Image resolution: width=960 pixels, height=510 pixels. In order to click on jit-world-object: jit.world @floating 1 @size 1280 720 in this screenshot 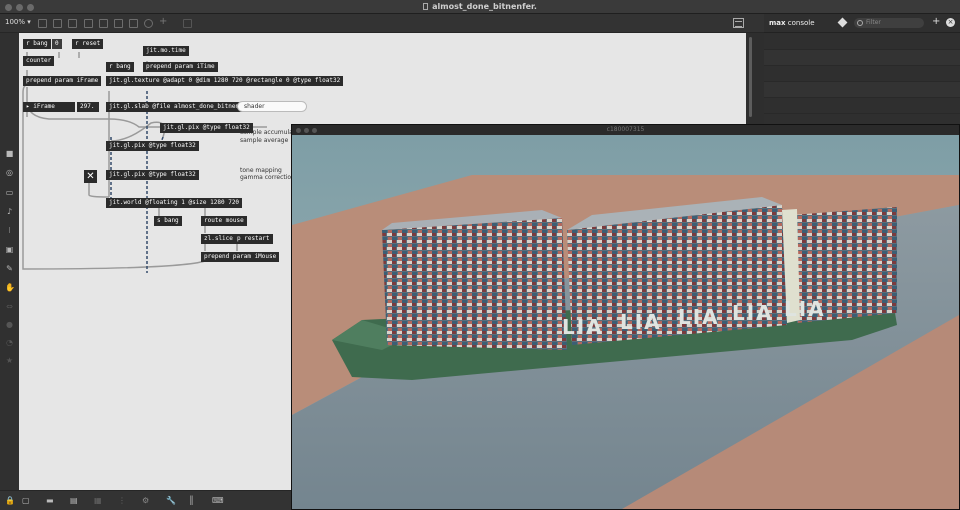, I will do `click(174, 203)`.